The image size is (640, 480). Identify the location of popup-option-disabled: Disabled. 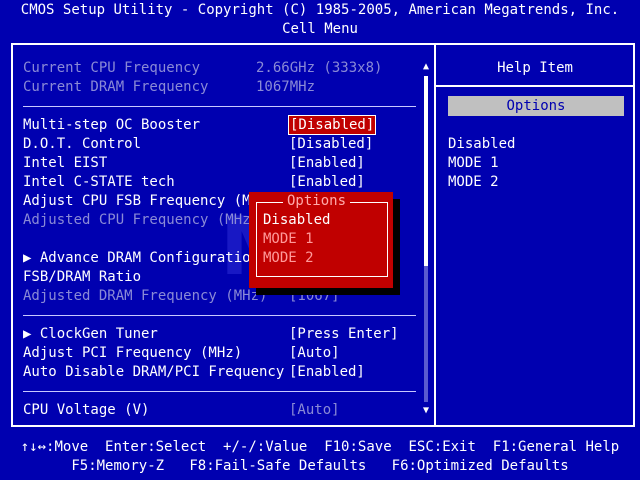
(296, 220).